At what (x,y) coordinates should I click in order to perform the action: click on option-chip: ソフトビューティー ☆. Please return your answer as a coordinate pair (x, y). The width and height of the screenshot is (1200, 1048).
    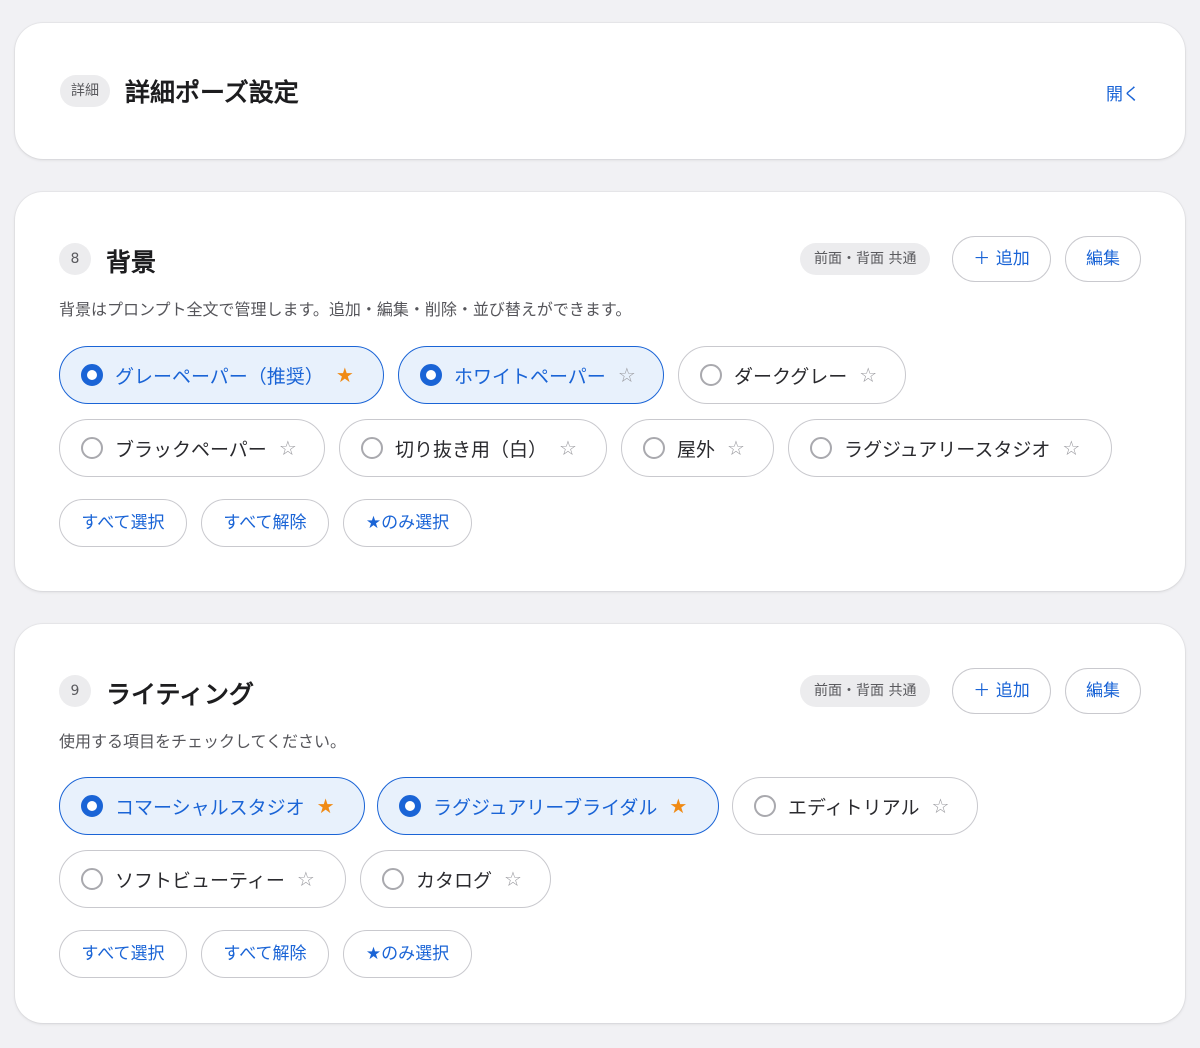
    Looking at the image, I should click on (202, 879).